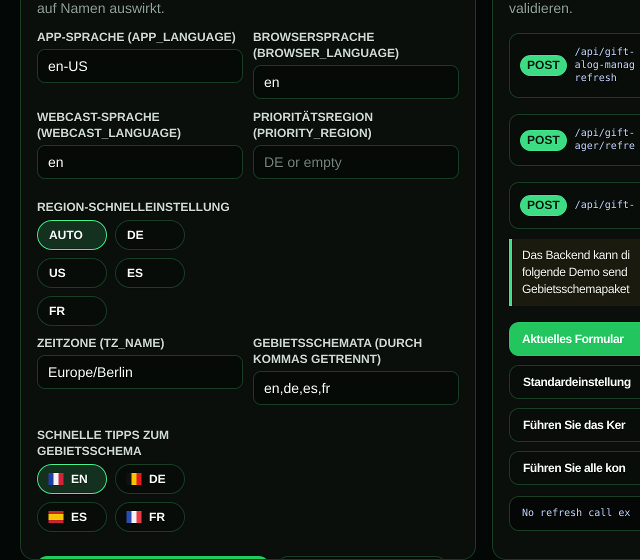 The height and width of the screenshot is (560, 640). What do you see at coordinates (541, 8) in the screenshot?
I see `intro-text: validieren.` at bounding box center [541, 8].